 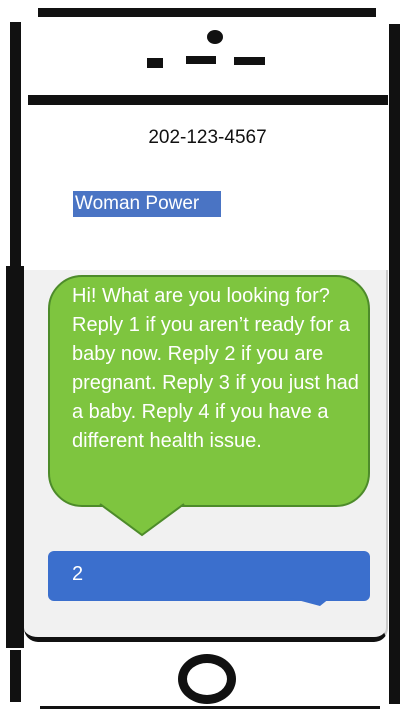 What do you see at coordinates (310, 602) in the screenshot?
I see `outgoing-bubble-tail` at bounding box center [310, 602].